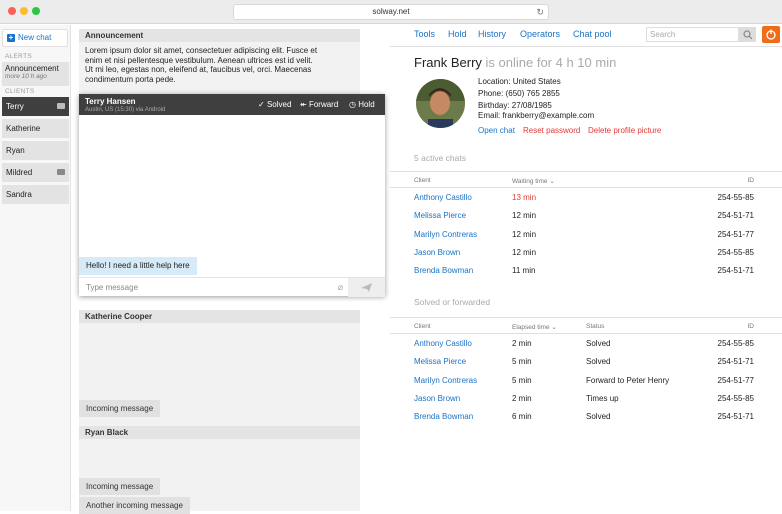  I want to click on chat-client-name: Terry Hansen, so click(110, 101).